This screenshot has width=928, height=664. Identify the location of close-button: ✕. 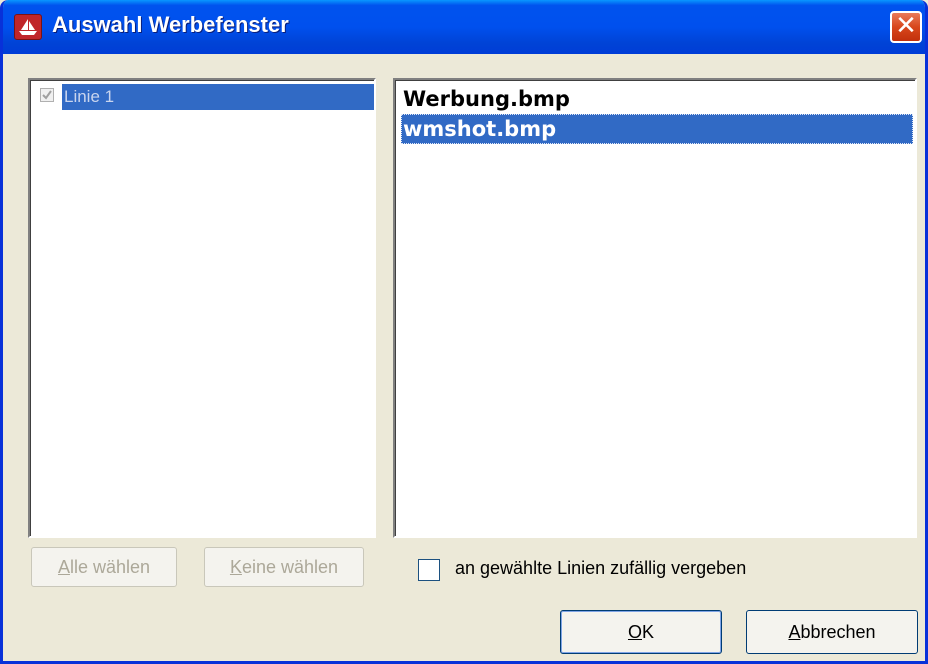
(906, 27).